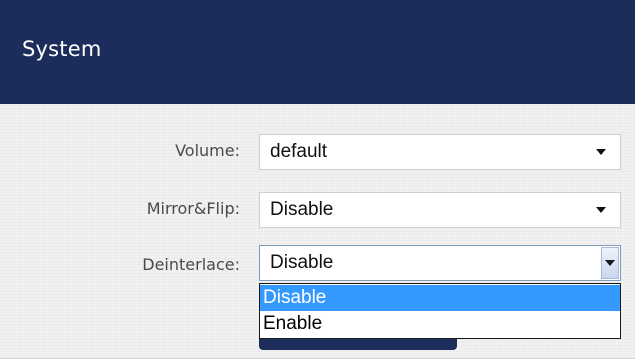  Describe the element at coordinates (302, 262) in the screenshot. I see `deinterlace-select-value: Disable` at that location.